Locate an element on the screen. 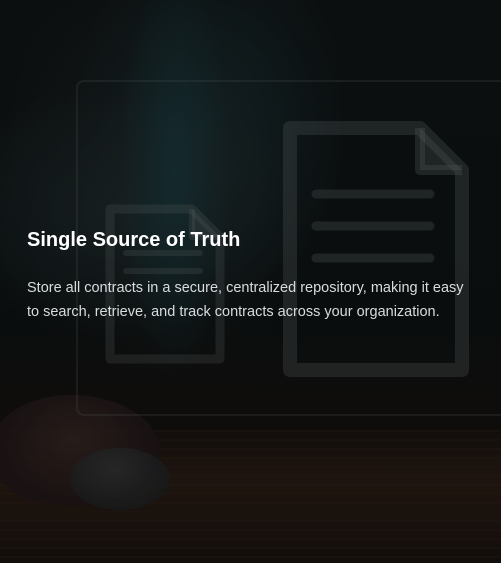 This screenshot has width=501, height=563. feature-title: Single Source of Truth is located at coordinates (134, 240).